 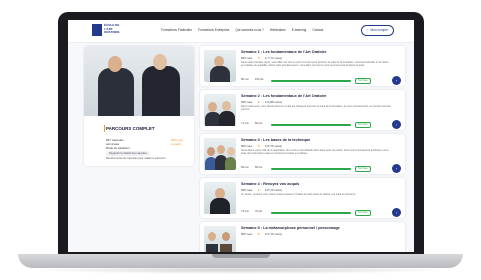 What do you see at coordinates (116, 92) in the screenshot?
I see `speaker-left` at bounding box center [116, 92].